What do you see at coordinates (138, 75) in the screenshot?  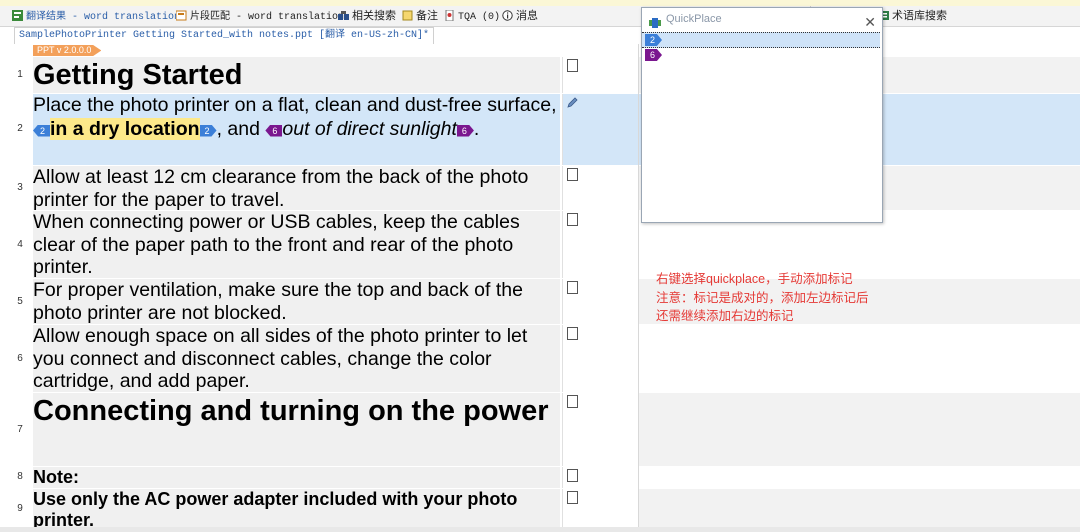 I see `source-text: Getting Started` at bounding box center [138, 75].